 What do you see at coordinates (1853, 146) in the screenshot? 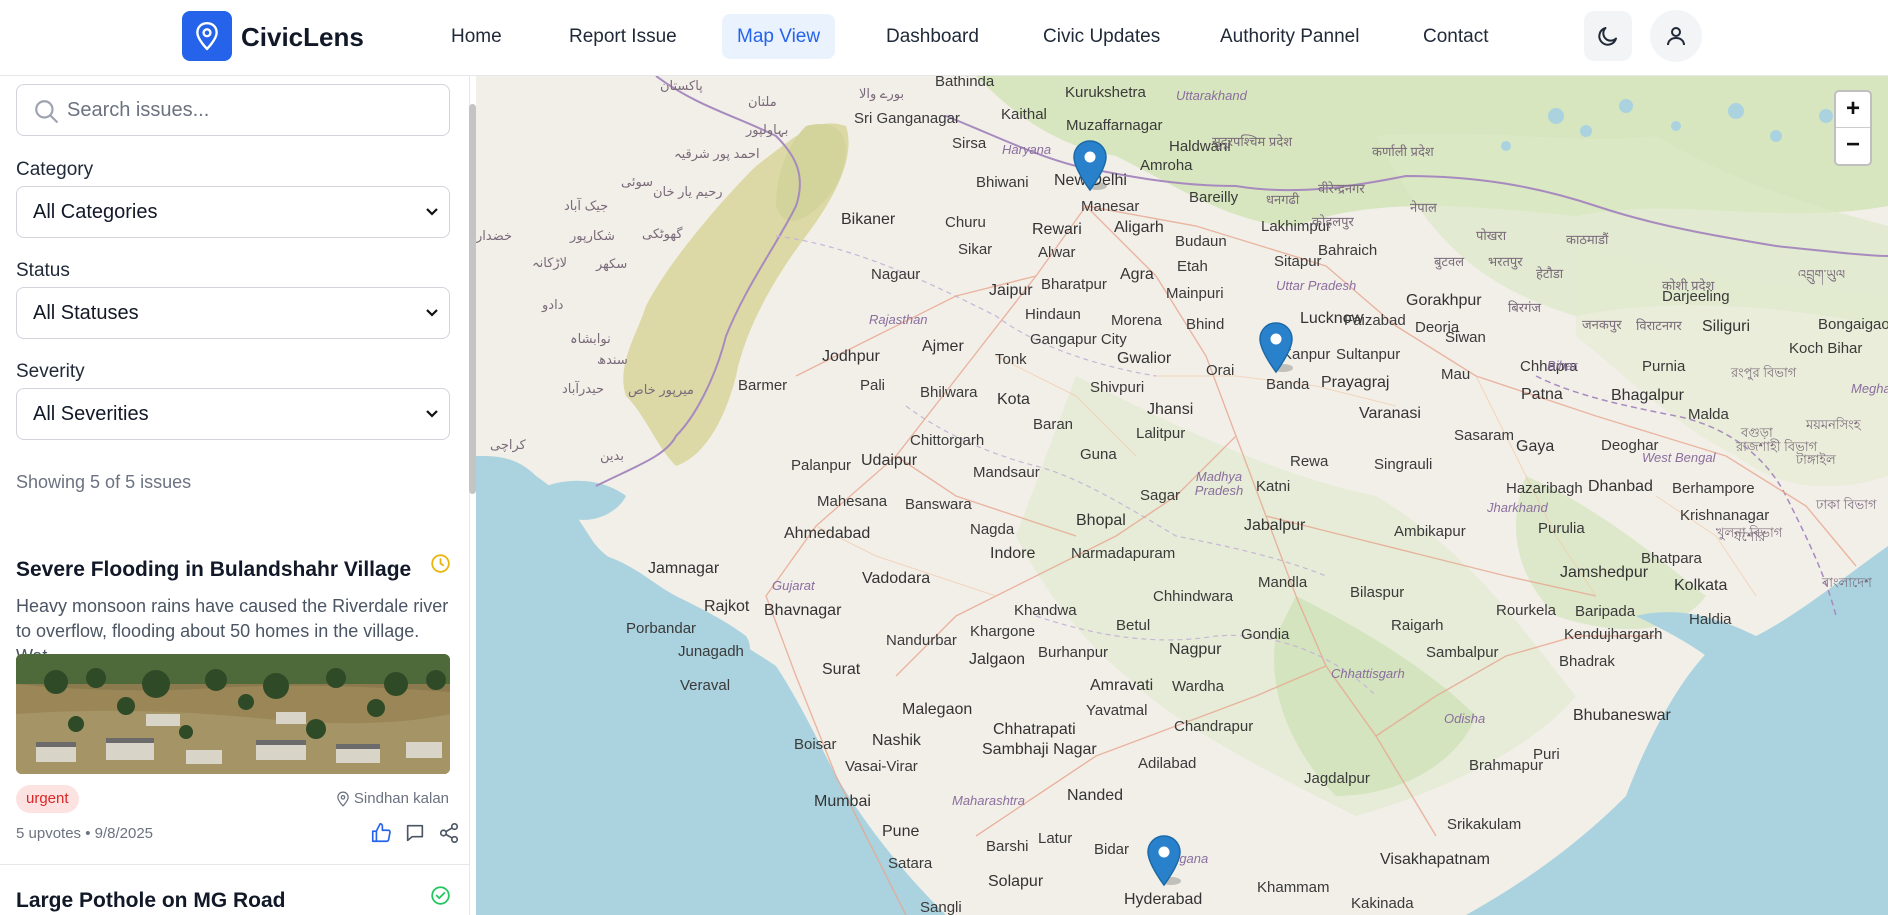
I see `zoom-out-button: −` at bounding box center [1853, 146].